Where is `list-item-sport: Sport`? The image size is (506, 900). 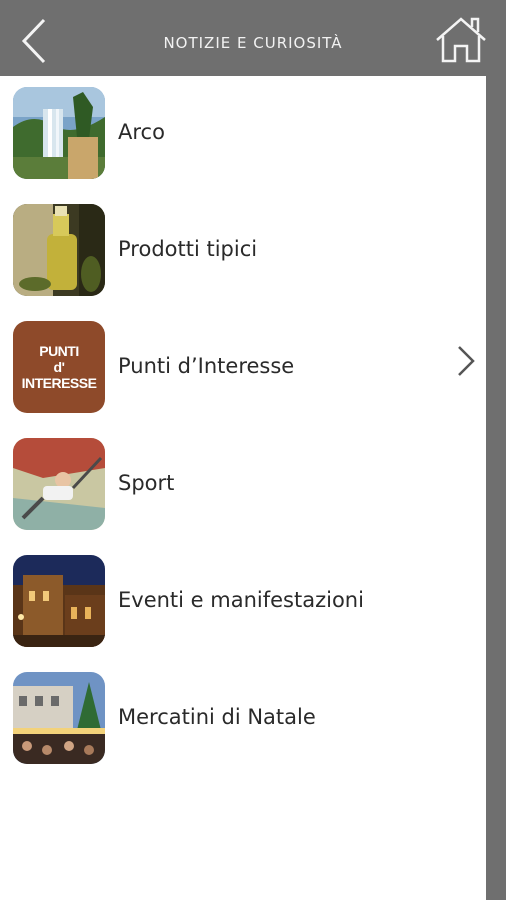 list-item-sport: Sport is located at coordinates (243, 485).